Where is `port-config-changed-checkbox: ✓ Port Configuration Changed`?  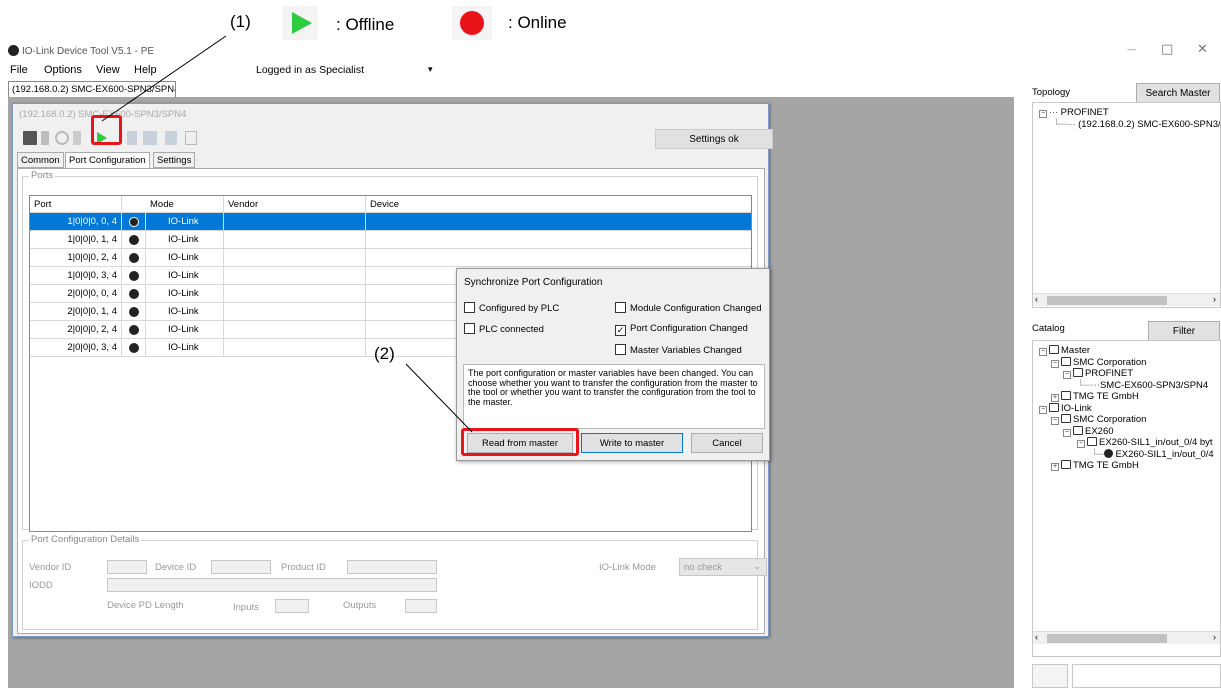 port-config-changed-checkbox: ✓ Port Configuration Changed is located at coordinates (681, 329).